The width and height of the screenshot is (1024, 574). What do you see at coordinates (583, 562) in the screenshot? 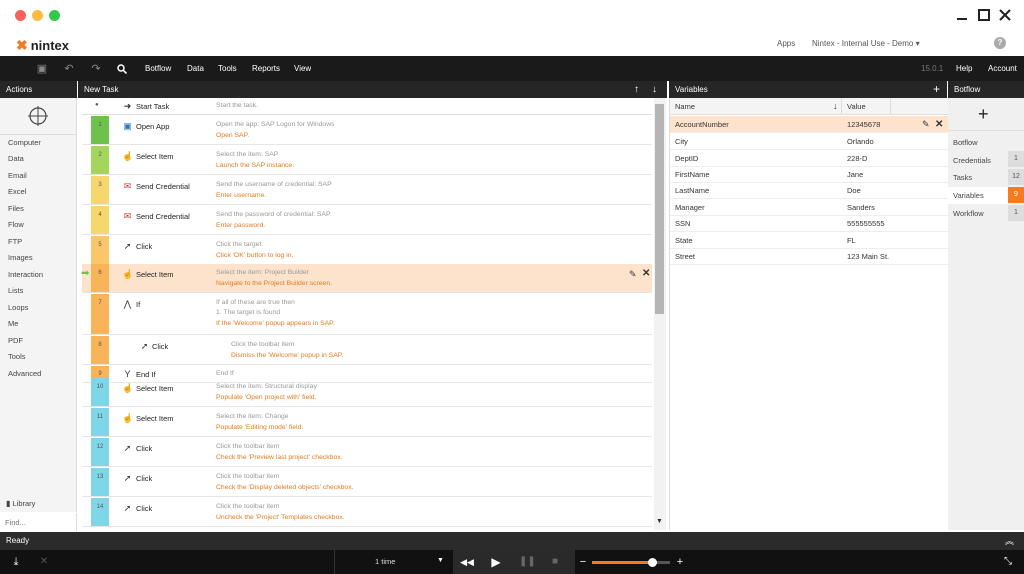
I see `speed-down-icon: −` at bounding box center [583, 562].